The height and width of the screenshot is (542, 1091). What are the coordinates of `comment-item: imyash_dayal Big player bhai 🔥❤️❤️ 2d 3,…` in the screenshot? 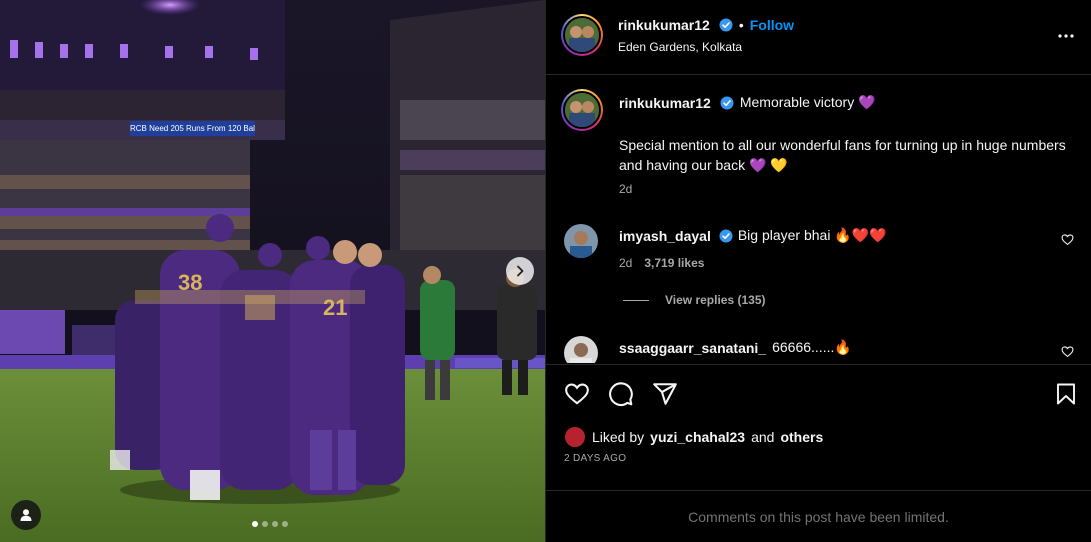 It's located at (818, 271).